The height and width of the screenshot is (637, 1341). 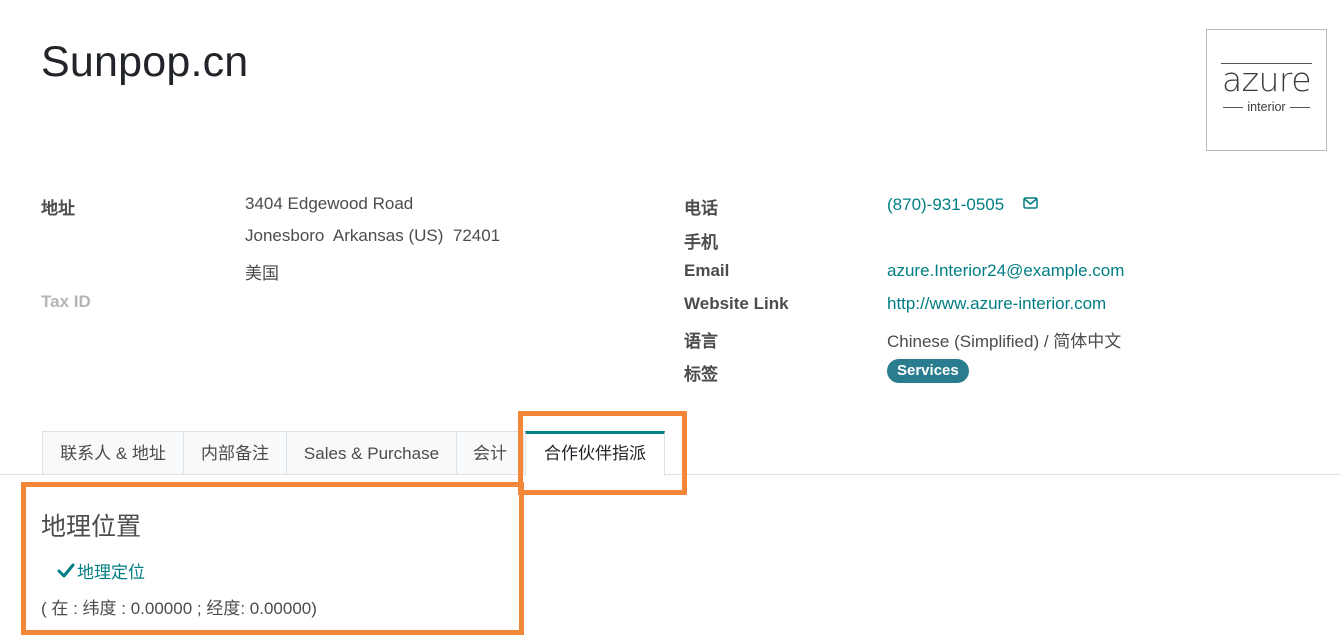 What do you see at coordinates (701, 208) in the screenshot?
I see `phone-label: 电话` at bounding box center [701, 208].